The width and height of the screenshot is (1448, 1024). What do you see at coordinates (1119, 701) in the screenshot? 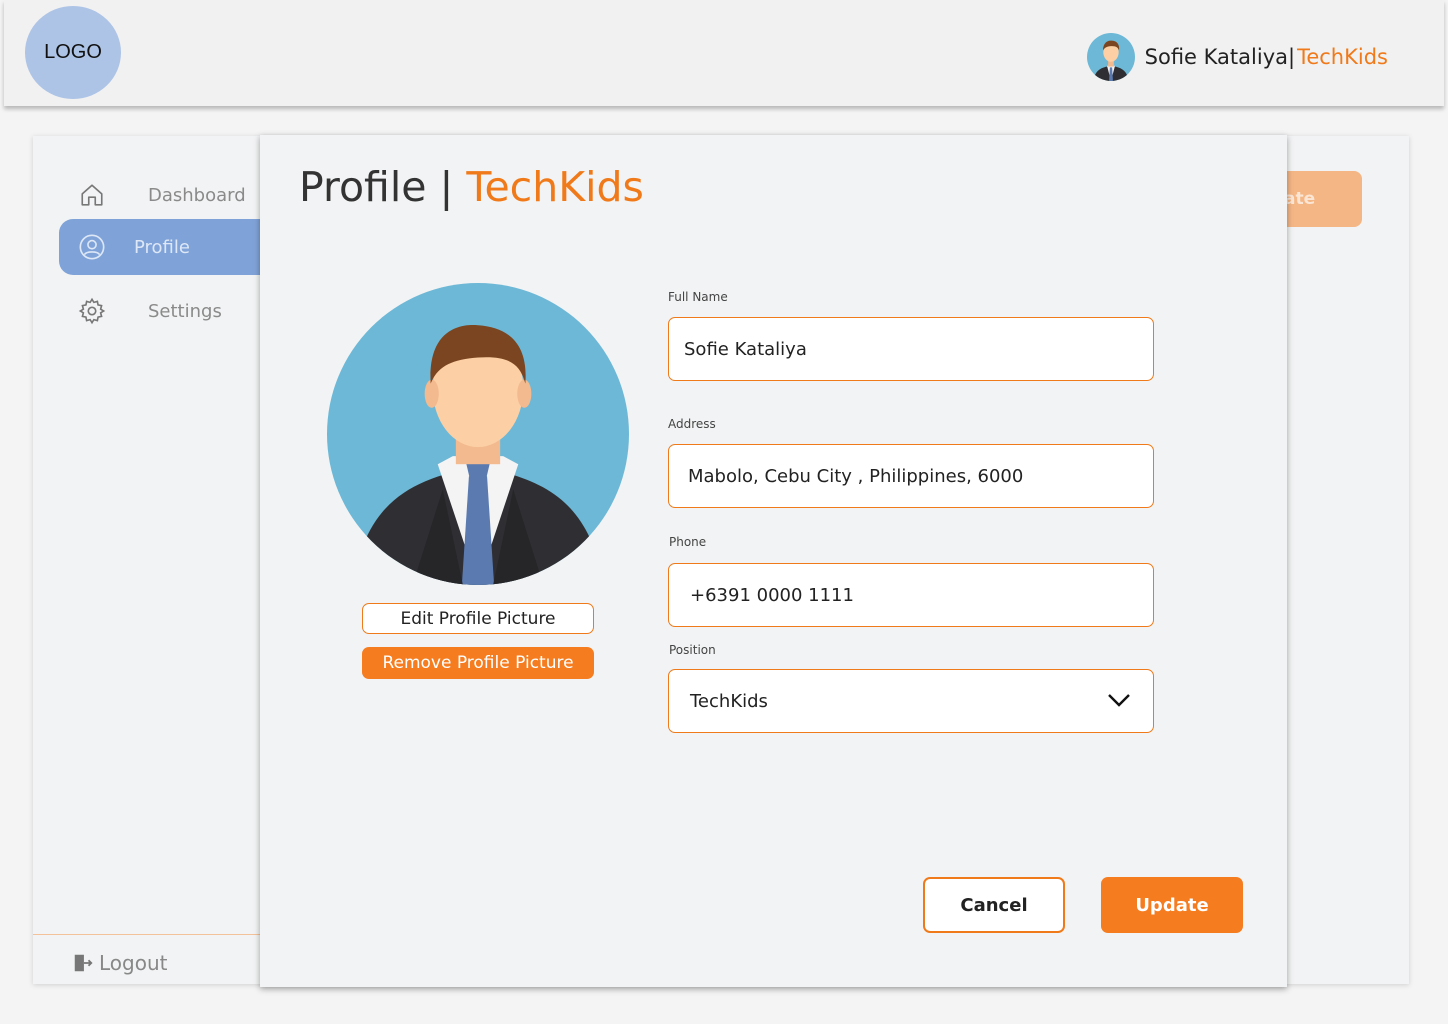
I see `chevron-down-icon` at bounding box center [1119, 701].